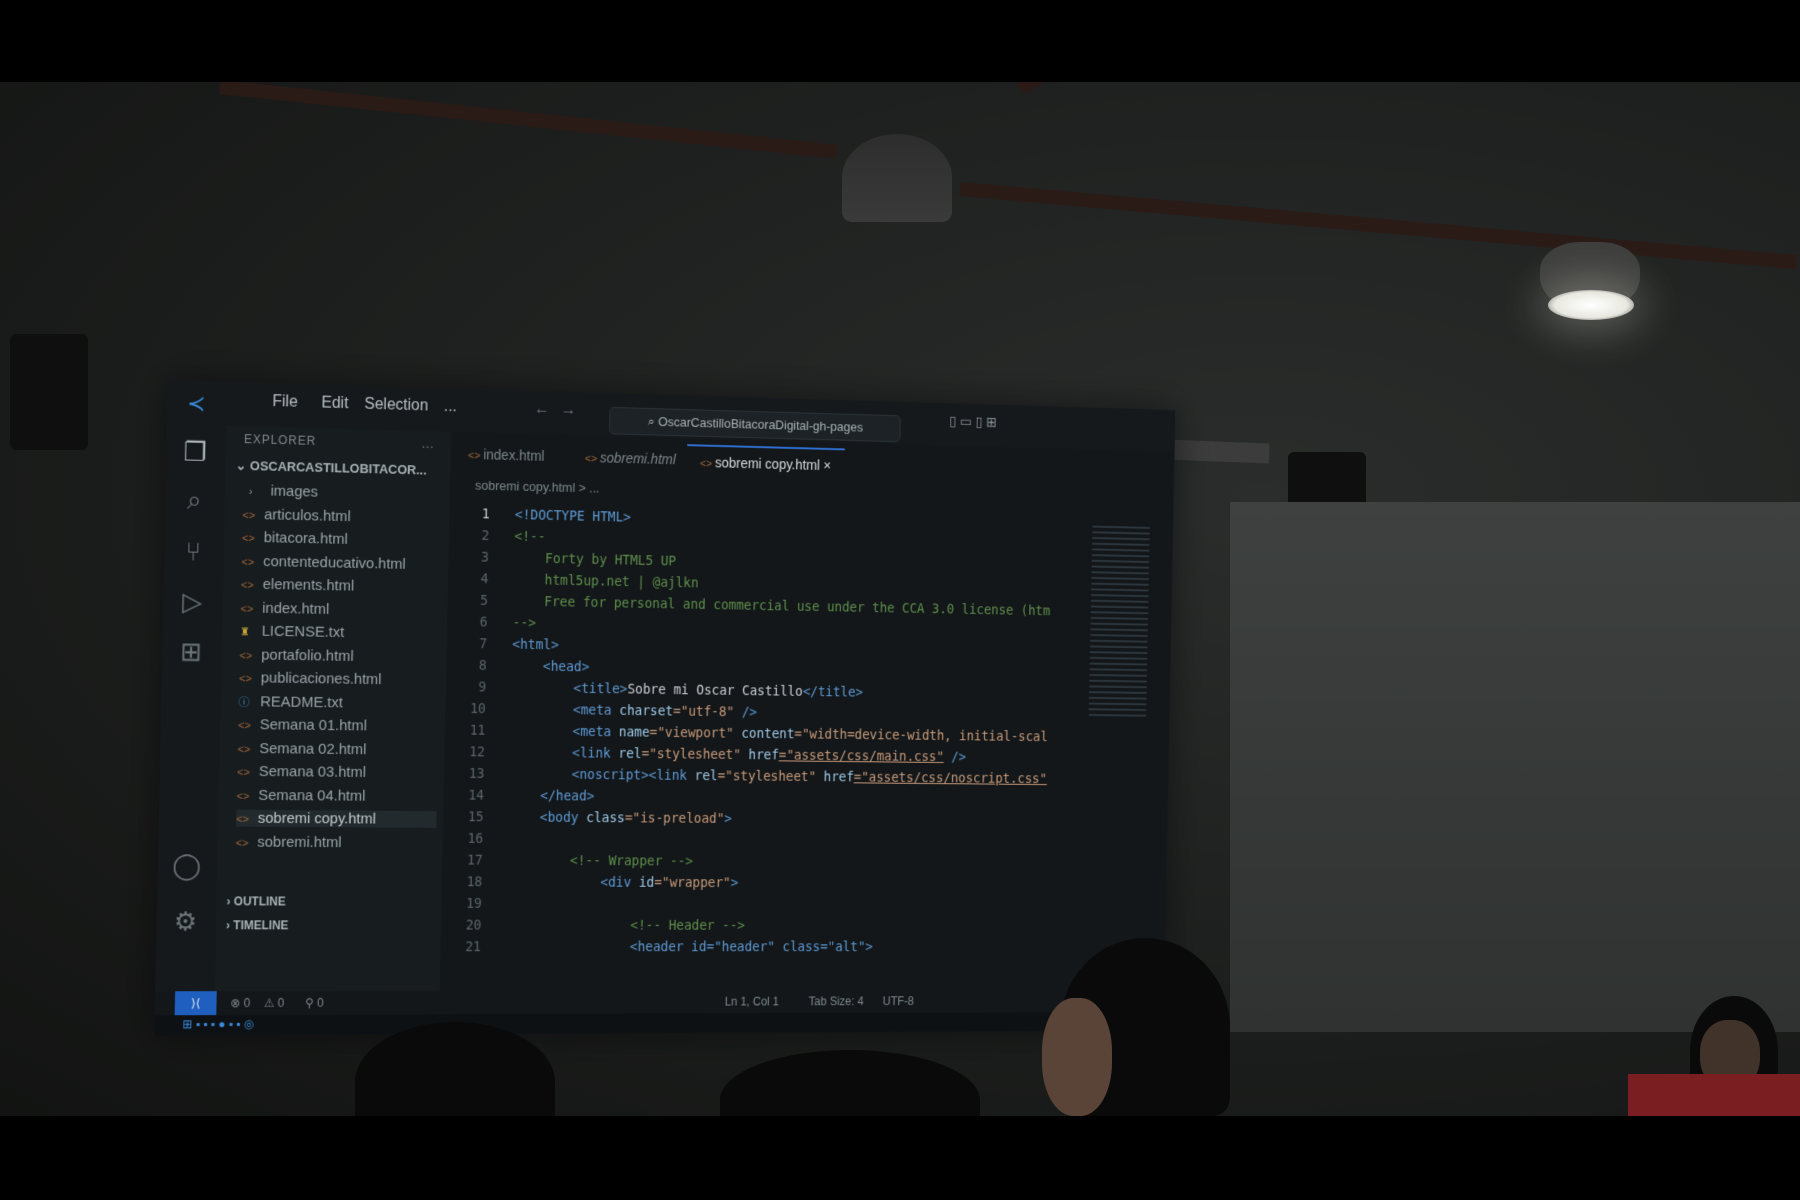 The image size is (1800, 1200). Describe the element at coordinates (185, 921) in the screenshot. I see `settings-gear-icon: ⚙` at that location.